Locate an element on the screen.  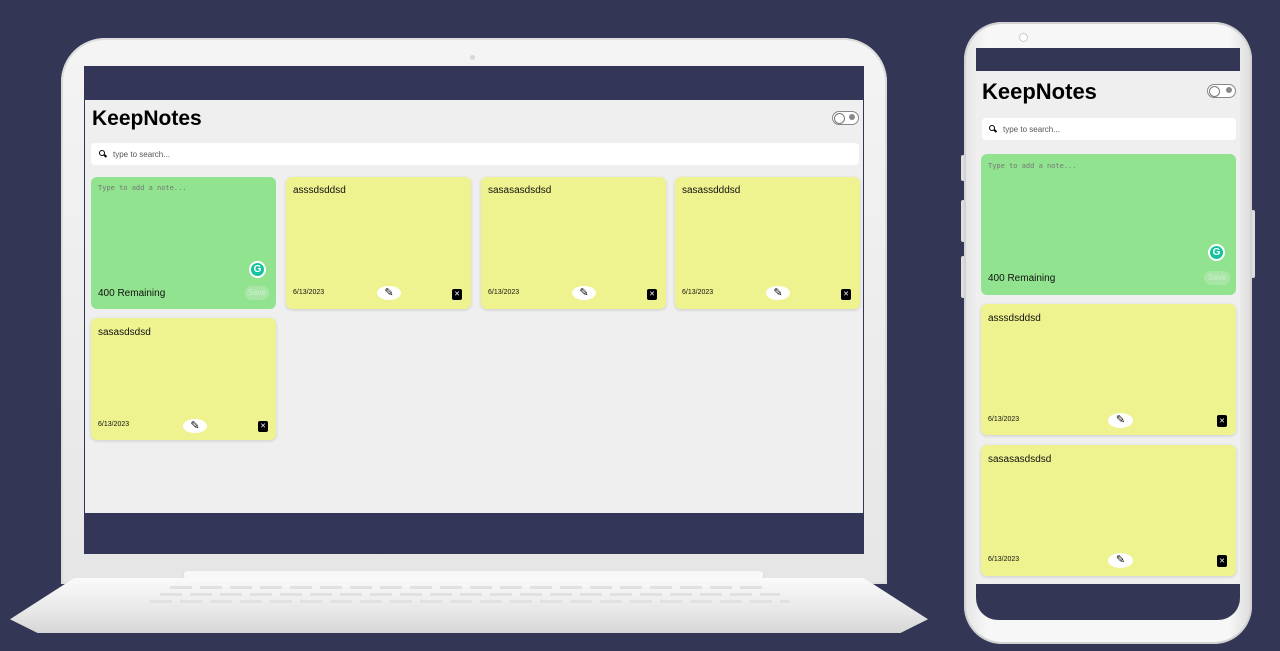
note-text: sasasdsdsd is located at coordinates (124, 332).